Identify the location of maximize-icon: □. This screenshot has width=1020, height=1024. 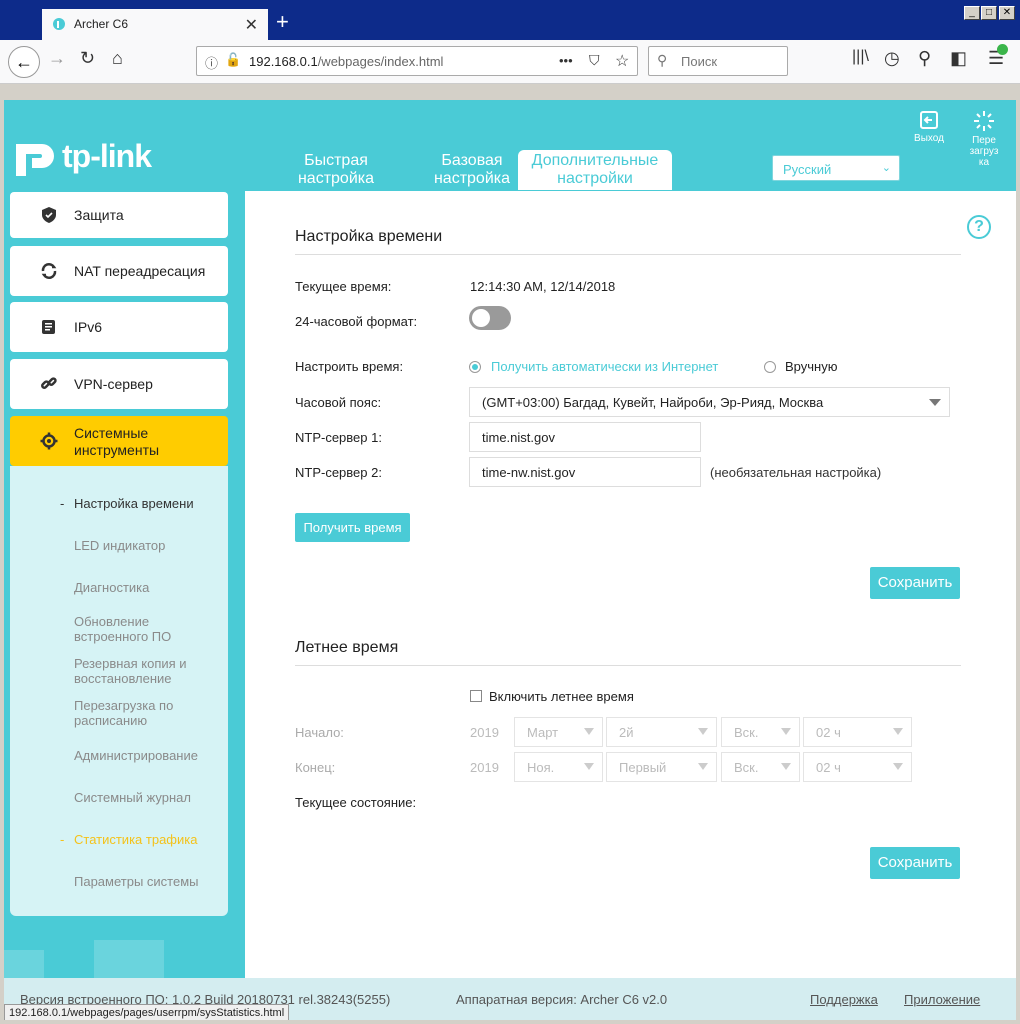
(989, 13).